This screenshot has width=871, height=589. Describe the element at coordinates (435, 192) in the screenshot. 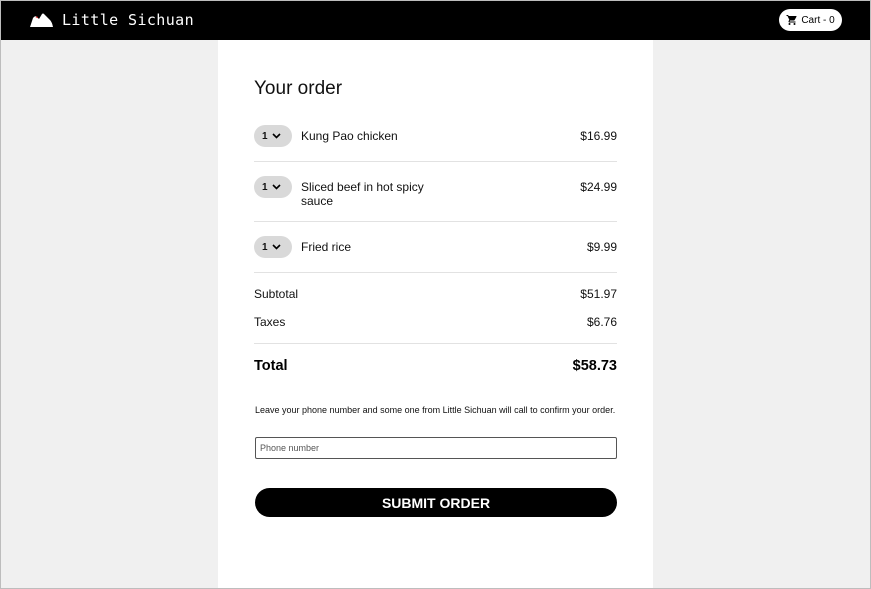

I see `order-item: 1 Sliced beef in hot spicy sauce $24.99` at that location.